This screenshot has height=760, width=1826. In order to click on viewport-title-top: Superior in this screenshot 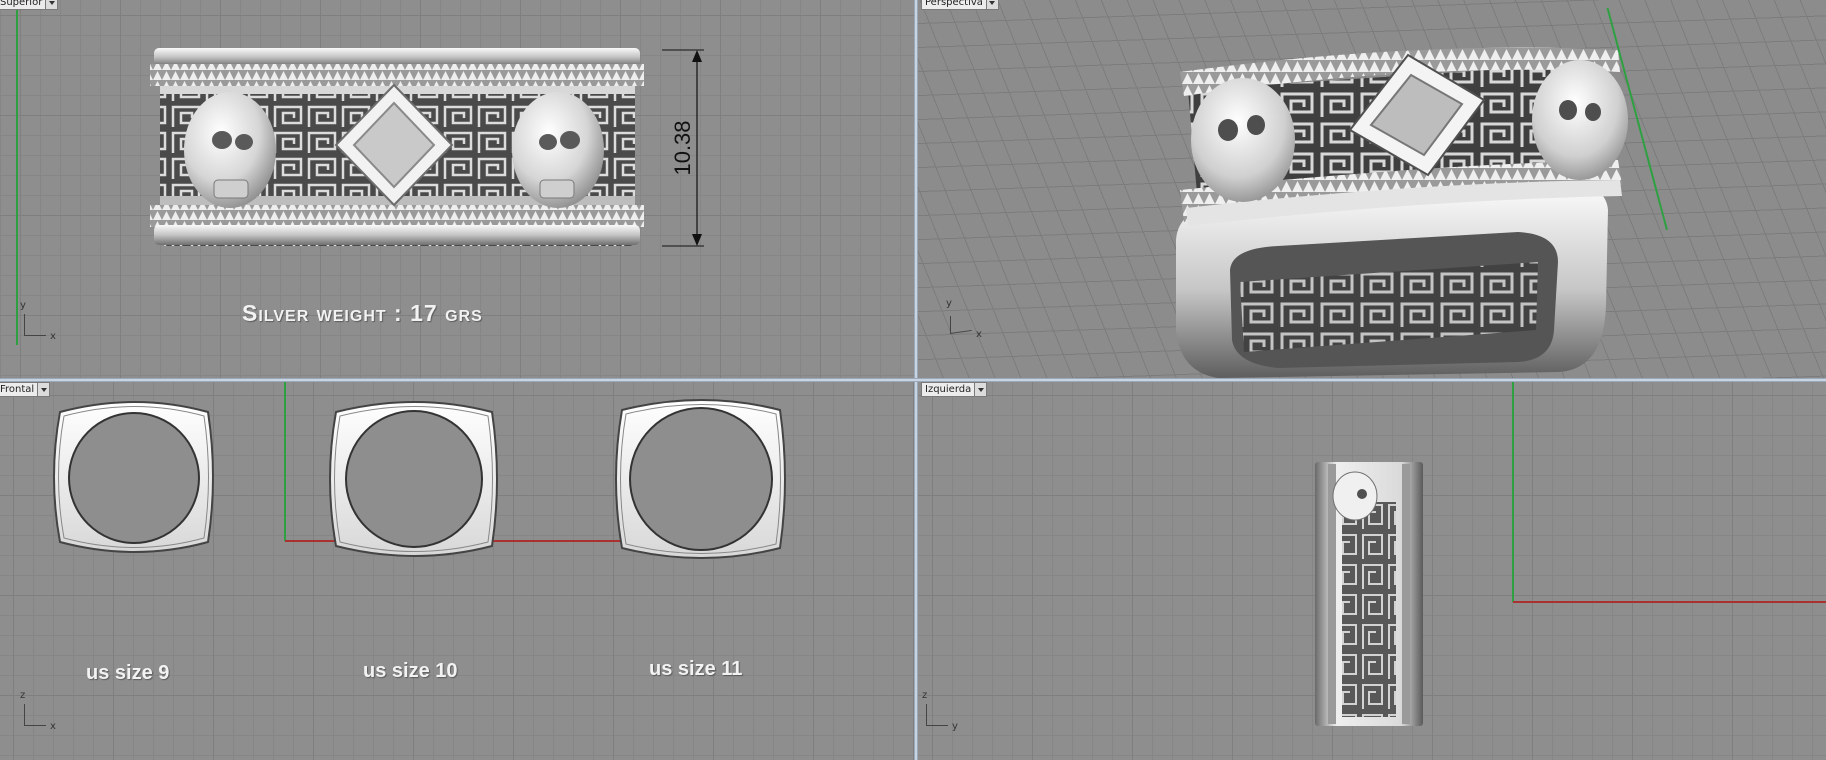, I will do `click(29, 5)`.